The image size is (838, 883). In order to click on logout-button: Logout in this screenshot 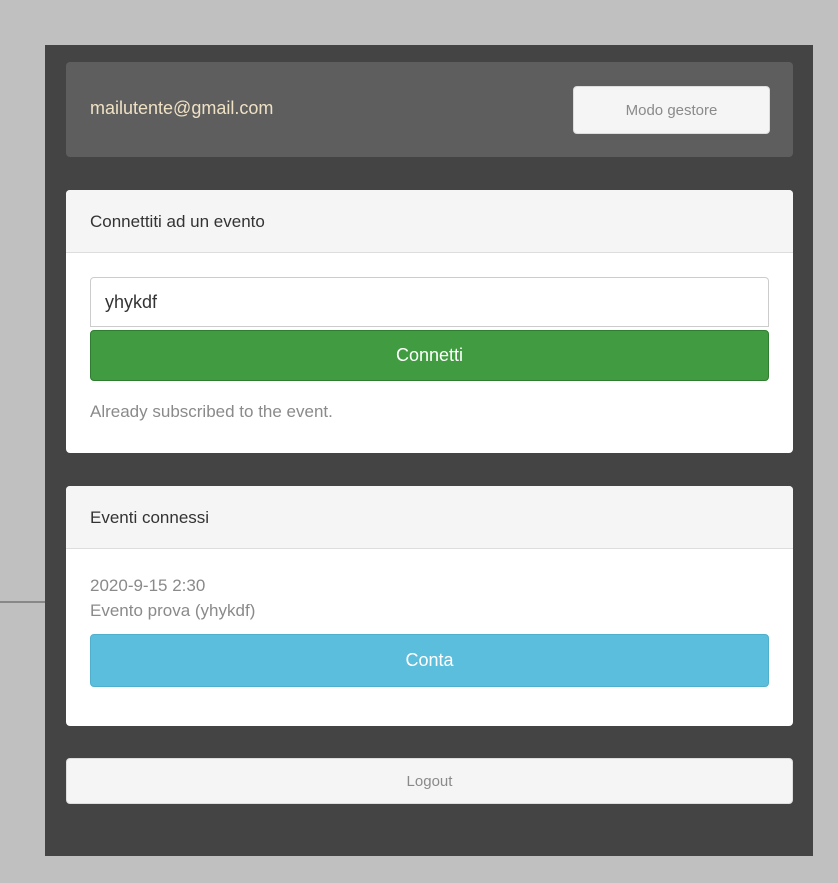, I will do `click(429, 781)`.